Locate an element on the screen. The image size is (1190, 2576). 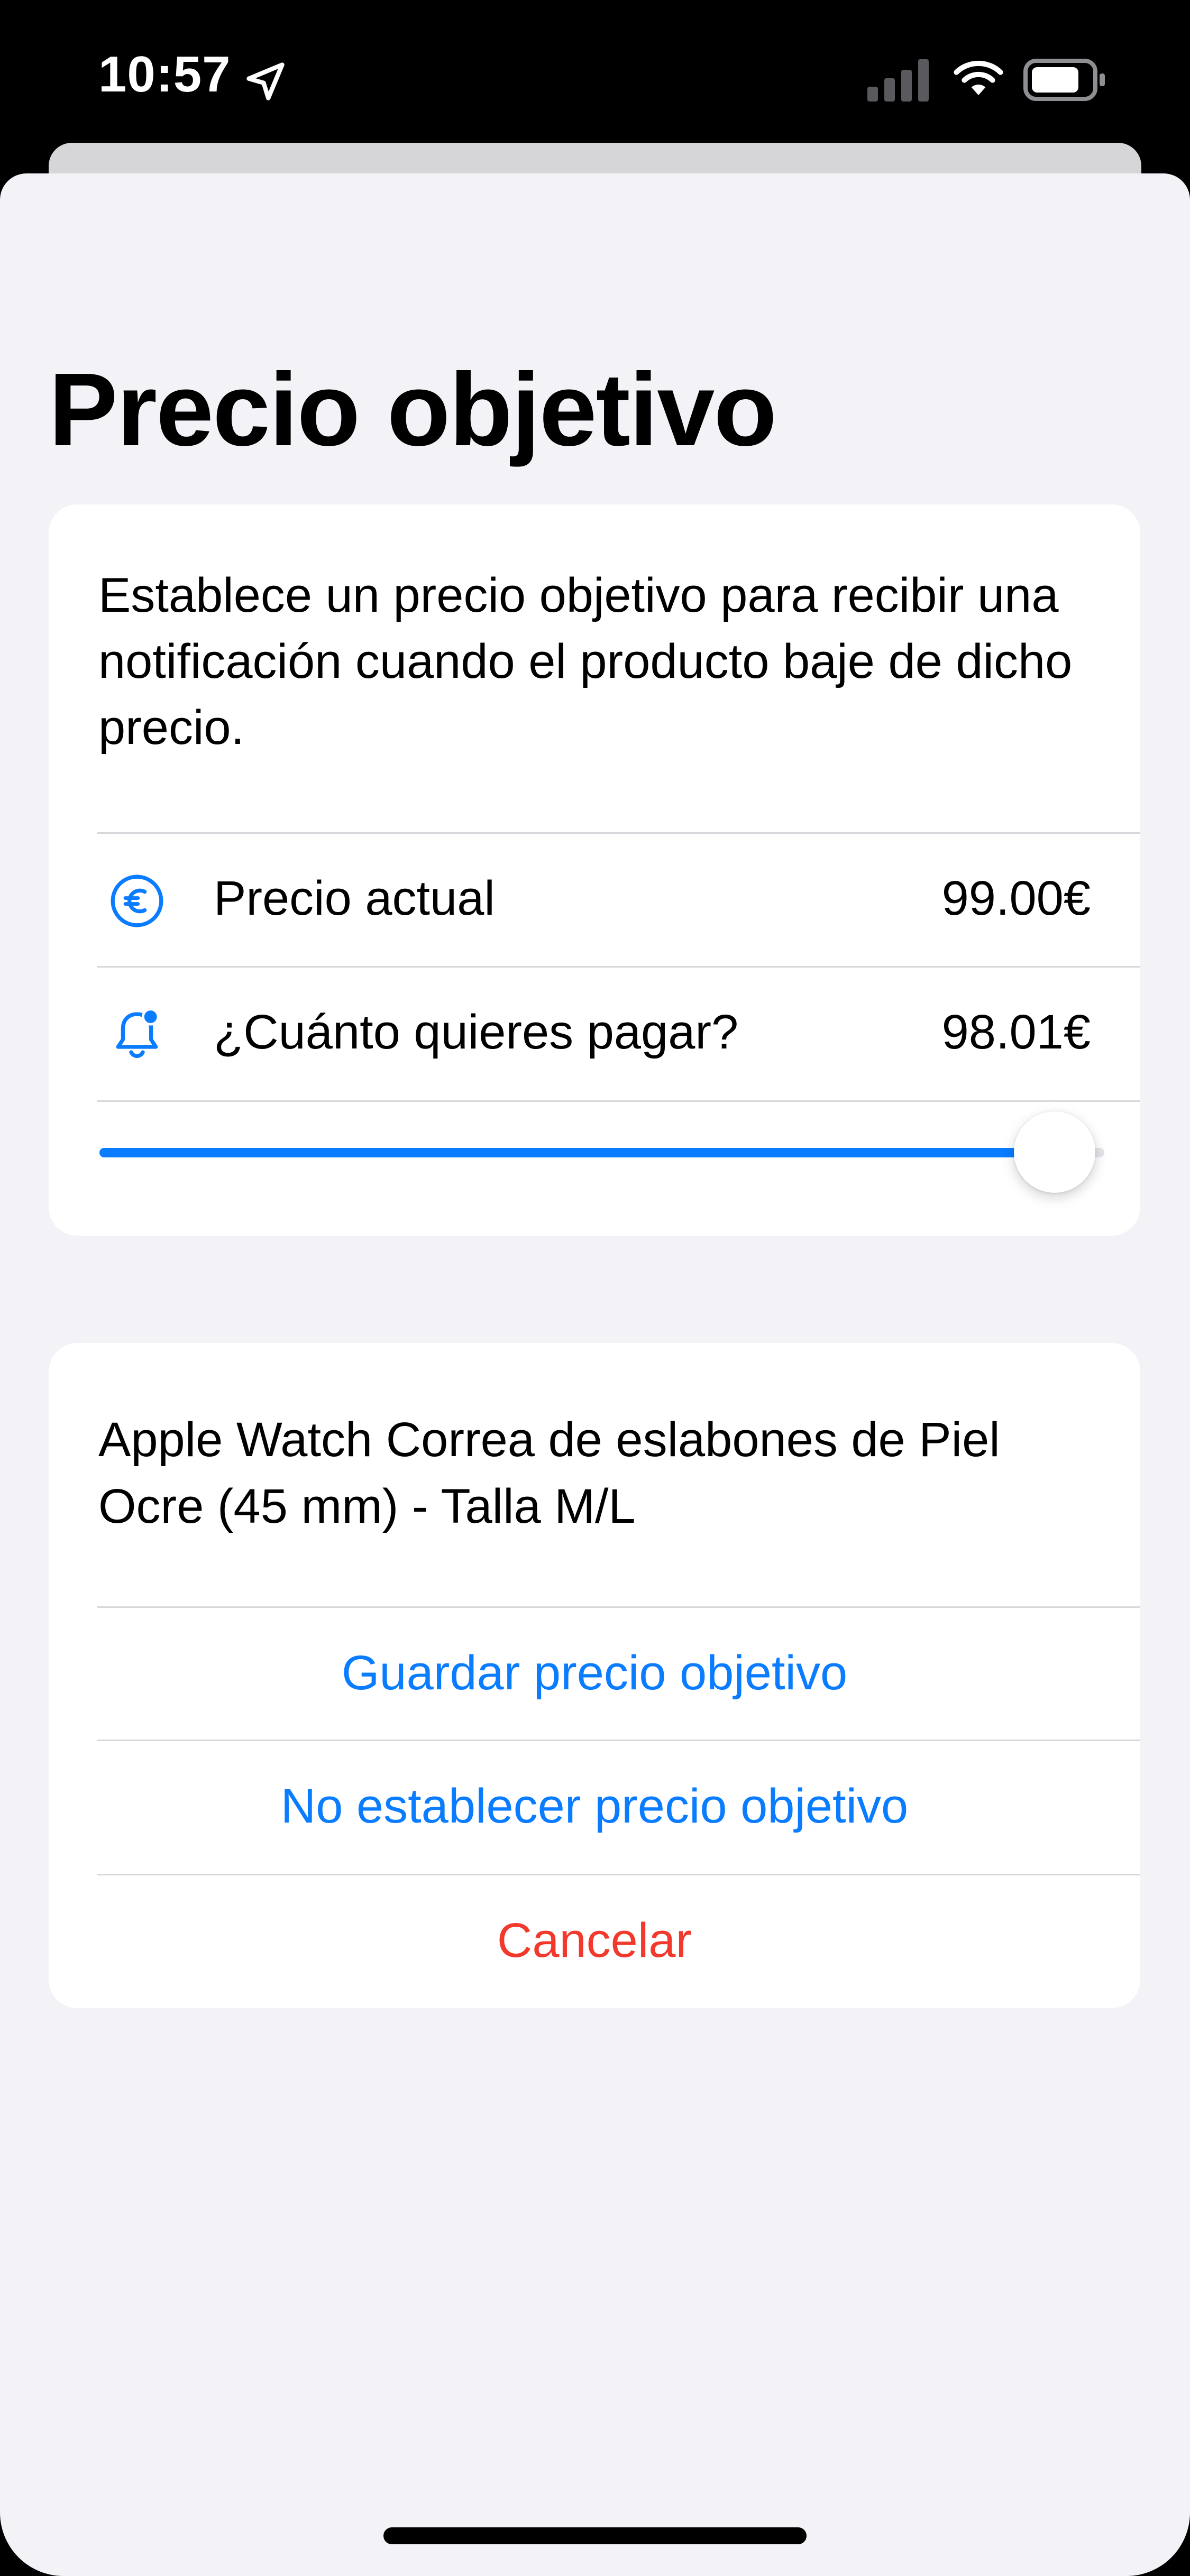
location-arrow-icon is located at coordinates (265, 81).